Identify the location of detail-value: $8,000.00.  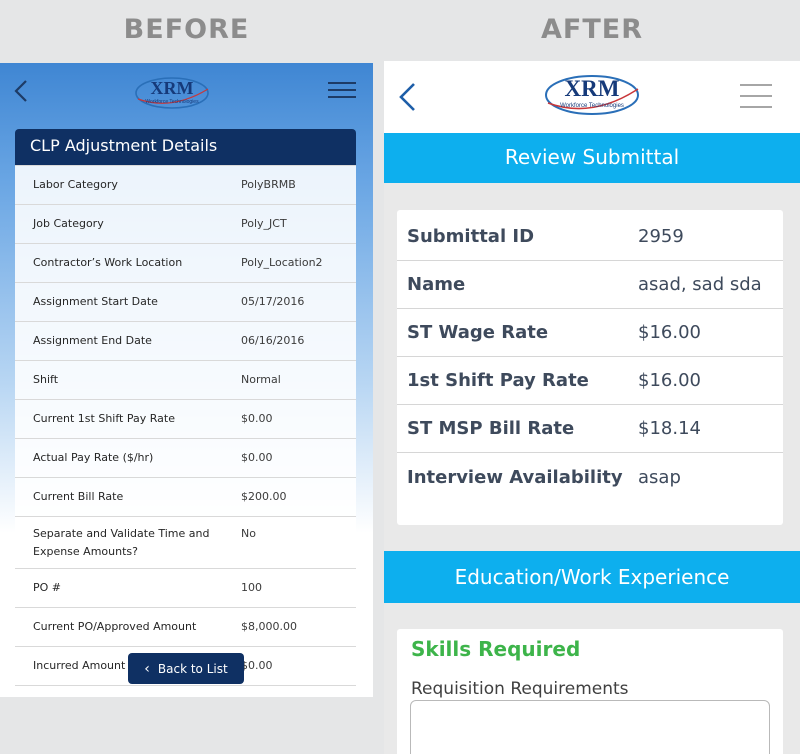
(269, 626).